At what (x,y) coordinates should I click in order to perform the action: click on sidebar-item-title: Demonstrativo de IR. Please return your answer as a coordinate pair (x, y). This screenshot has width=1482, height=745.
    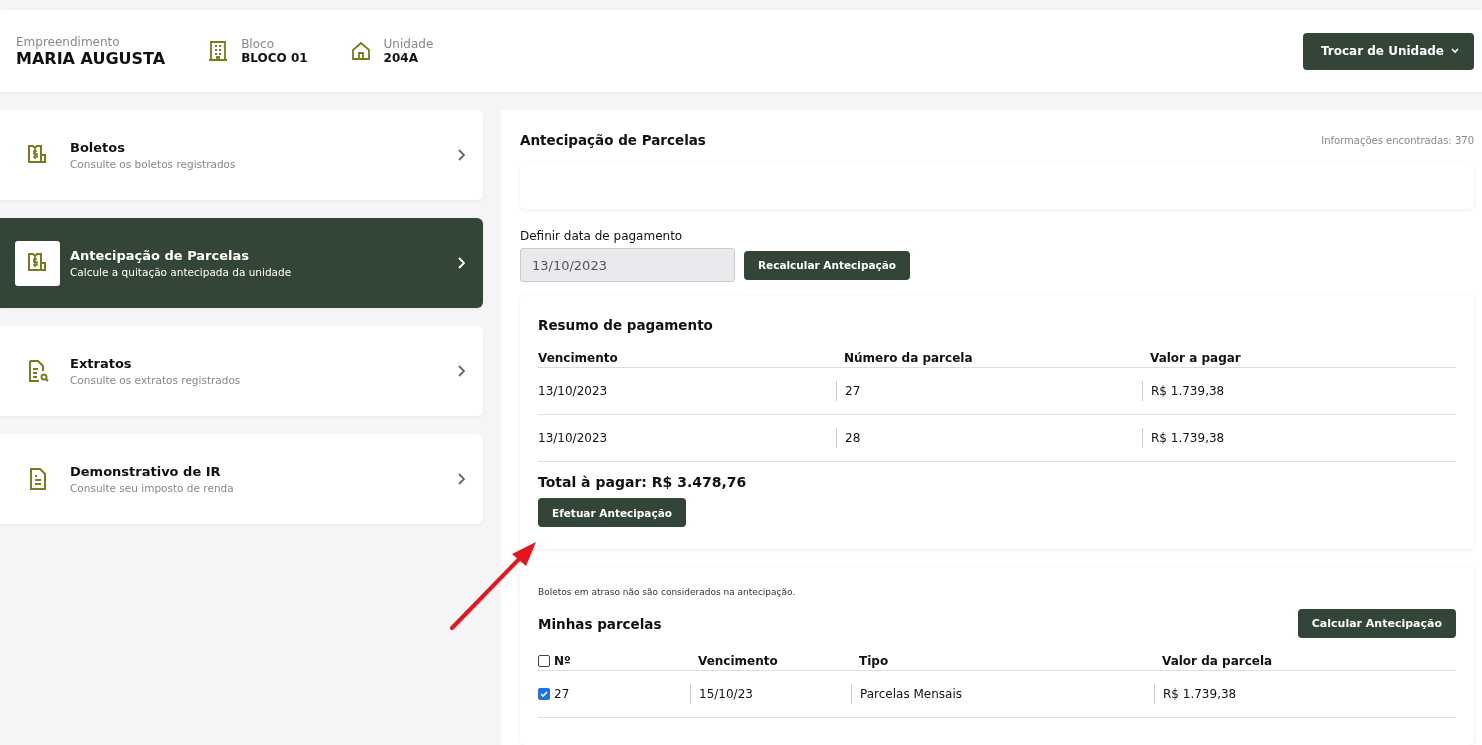
    Looking at the image, I should click on (146, 471).